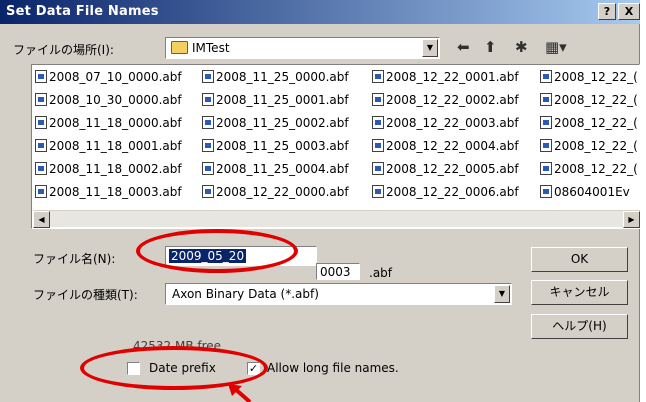 The height and width of the screenshot is (402, 646). What do you see at coordinates (211, 48) in the screenshot?
I see `location-value: IMTest` at bounding box center [211, 48].